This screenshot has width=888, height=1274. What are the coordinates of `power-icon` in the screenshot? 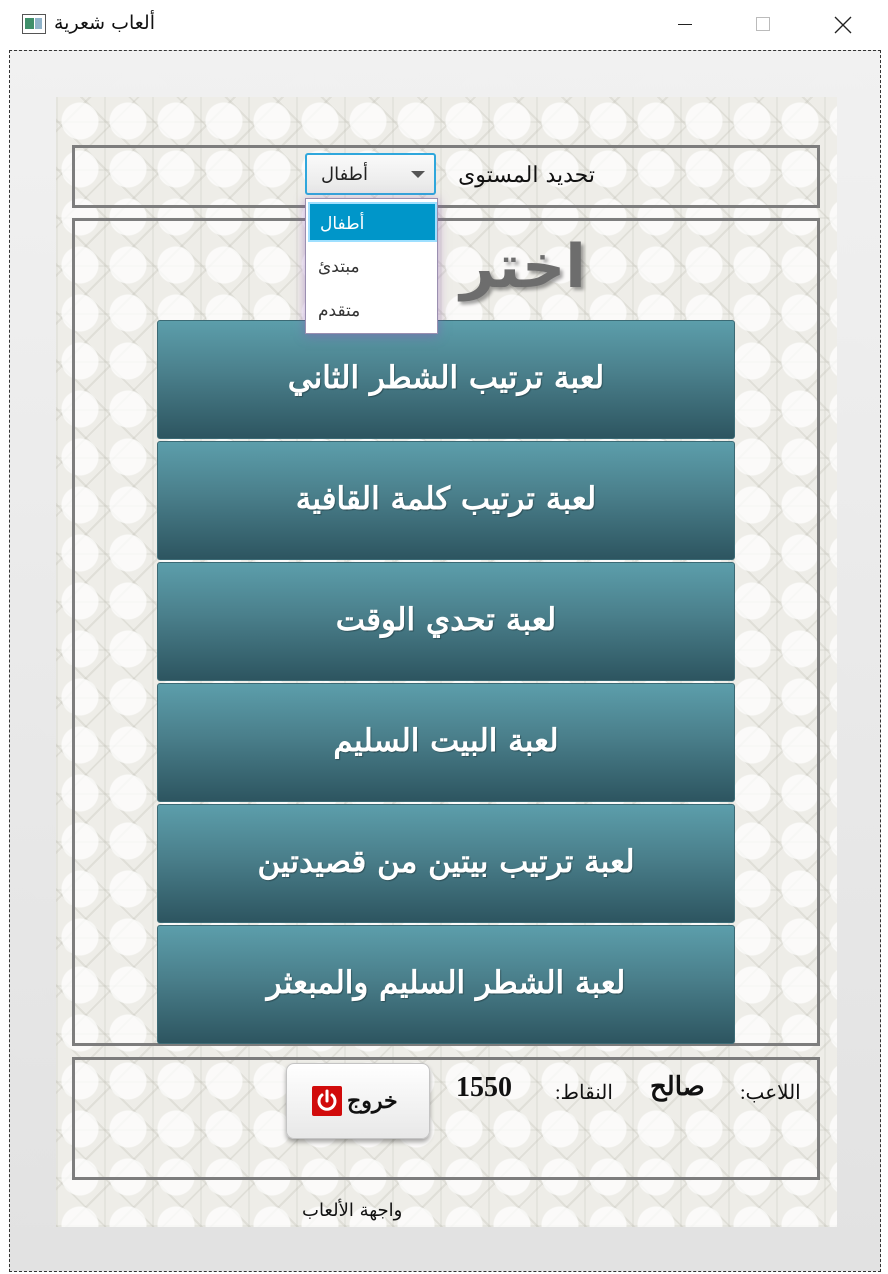 It's located at (327, 1101).